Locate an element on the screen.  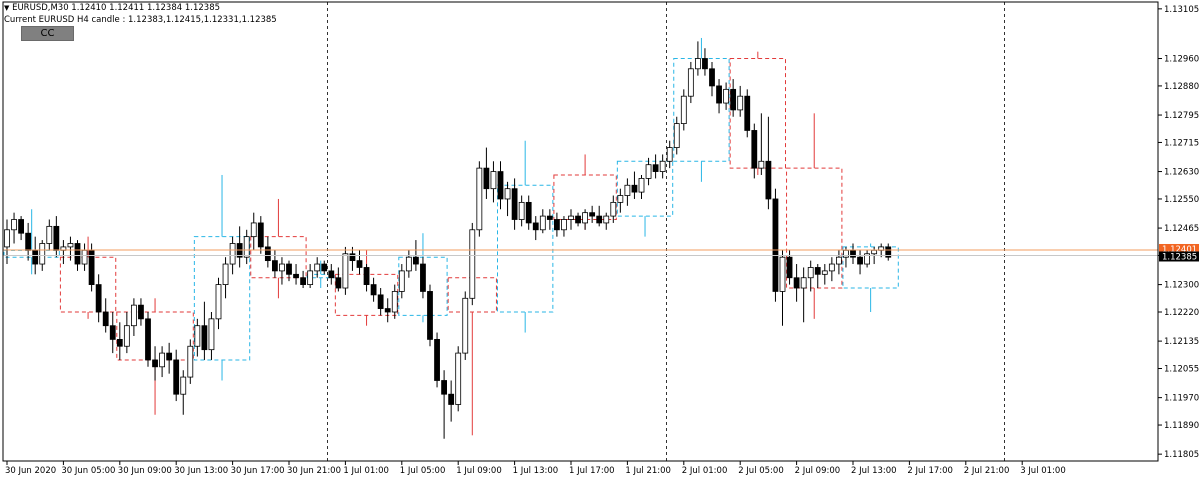
x-tick-label: 30 Jun 21:00 is located at coordinates (314, 471).